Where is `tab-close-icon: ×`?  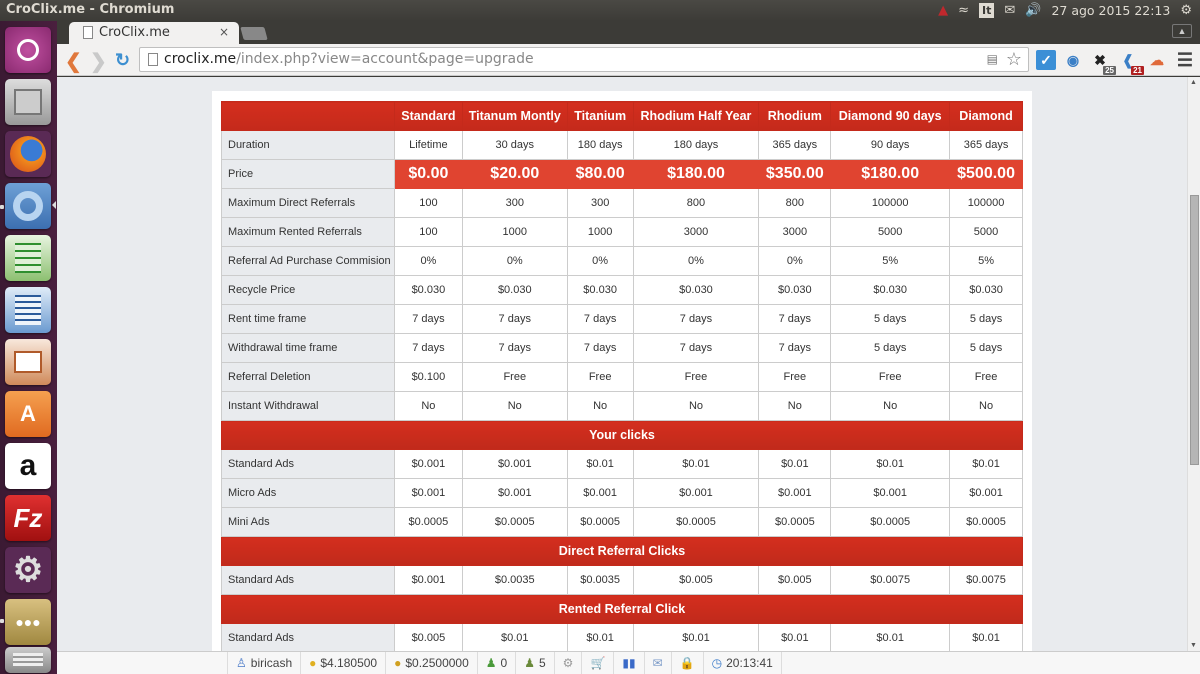
tab-close-icon: × is located at coordinates (224, 32).